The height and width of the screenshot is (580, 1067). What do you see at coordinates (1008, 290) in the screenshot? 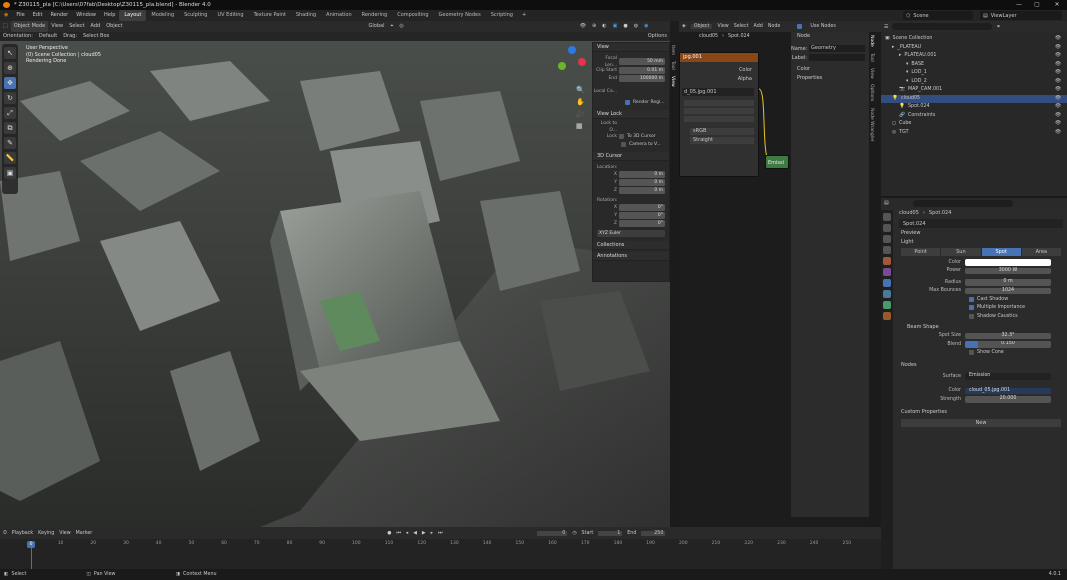
I see `max-bounces-field: 1024` at bounding box center [1008, 290].